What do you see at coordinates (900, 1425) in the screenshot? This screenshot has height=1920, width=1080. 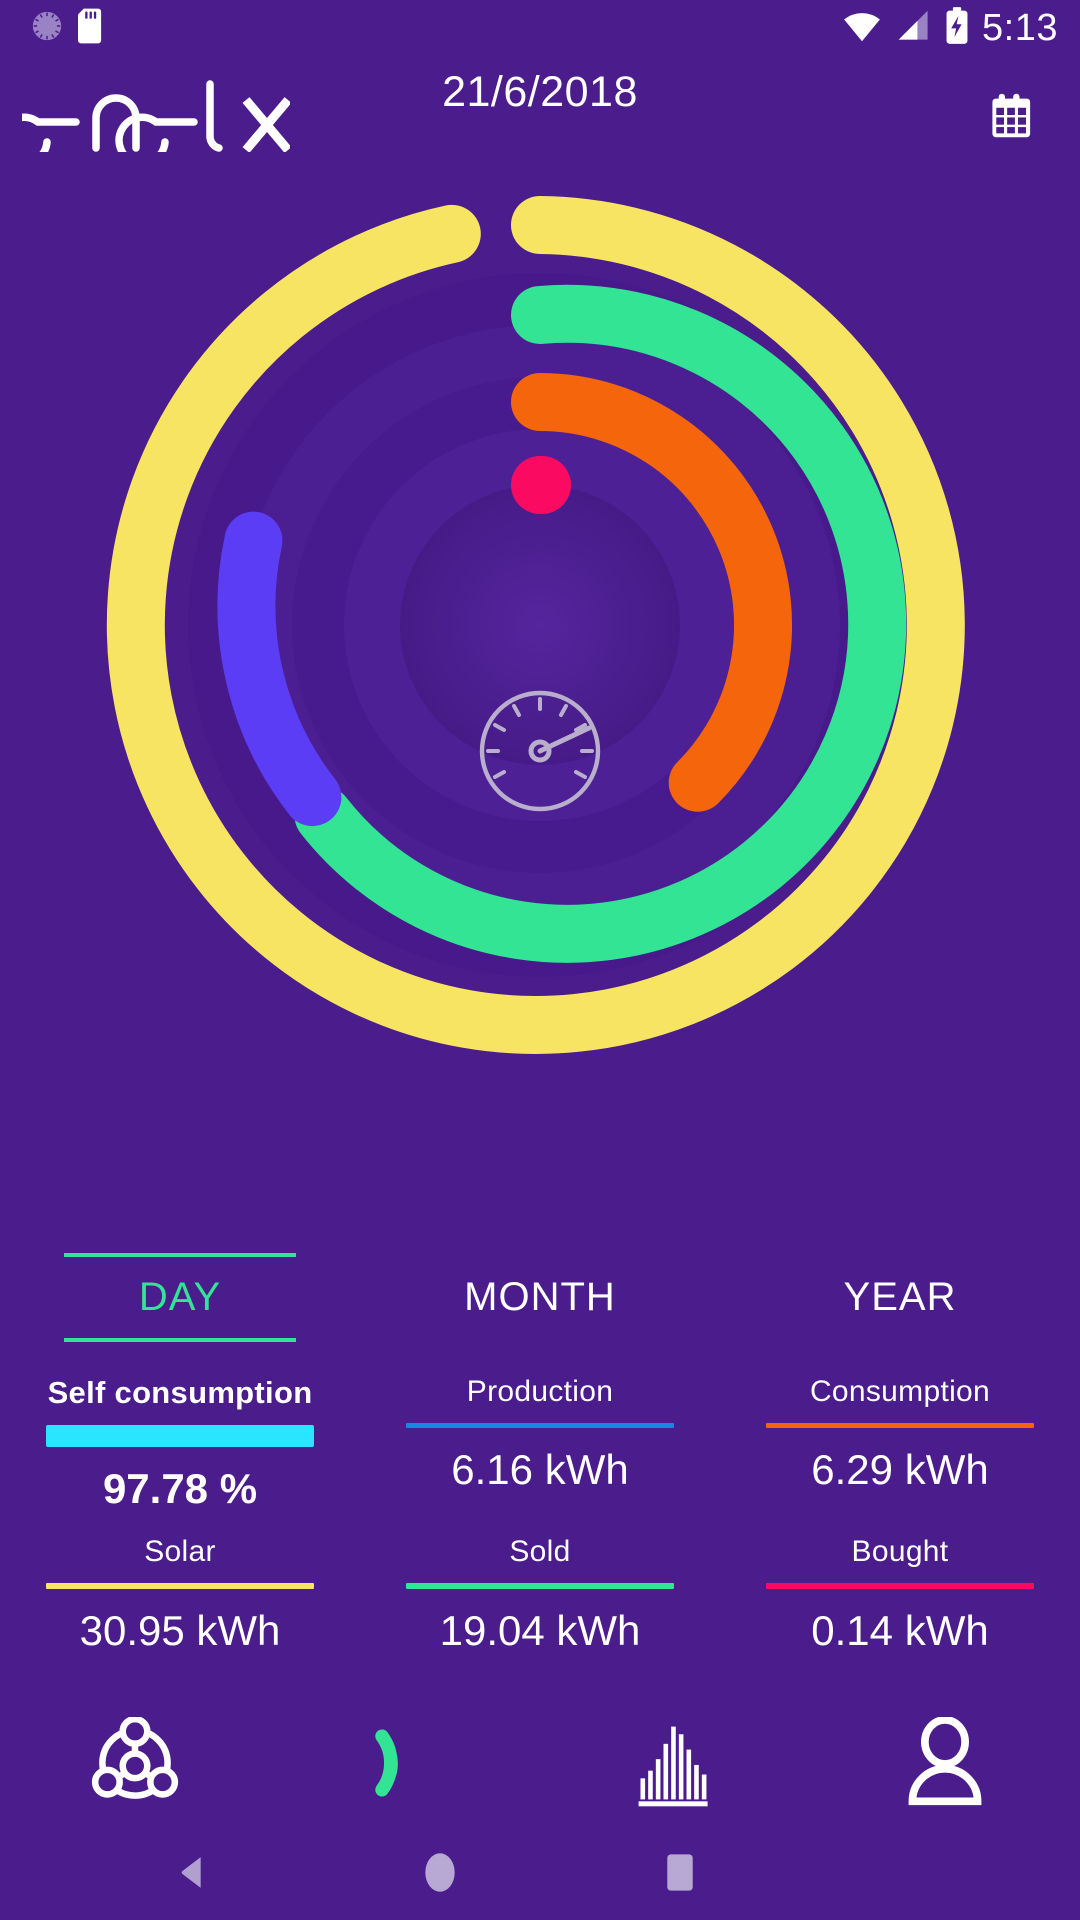 I see `stat-consumption-bar` at bounding box center [900, 1425].